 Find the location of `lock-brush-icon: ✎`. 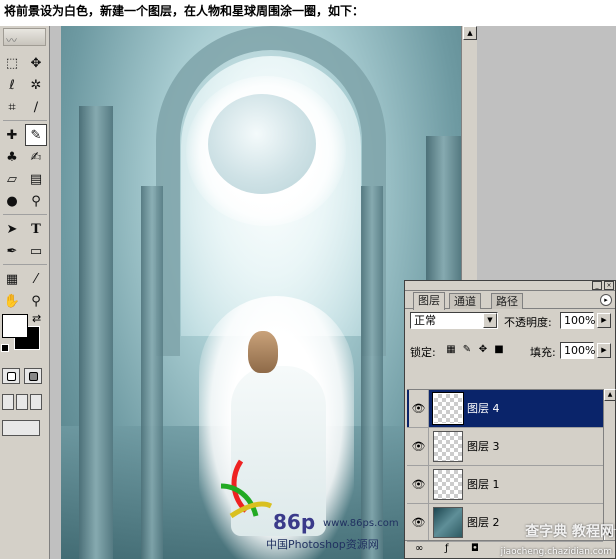

lock-brush-icon: ✎ is located at coordinates (467, 350).